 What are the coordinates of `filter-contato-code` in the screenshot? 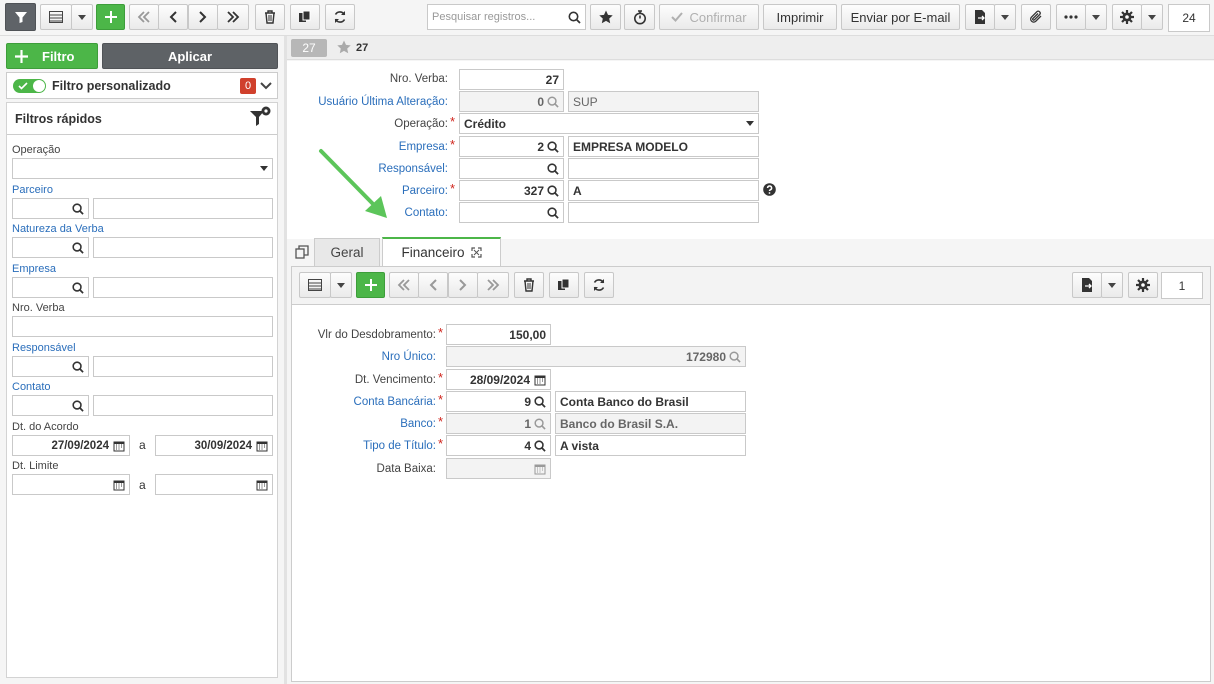 It's located at (50, 405).